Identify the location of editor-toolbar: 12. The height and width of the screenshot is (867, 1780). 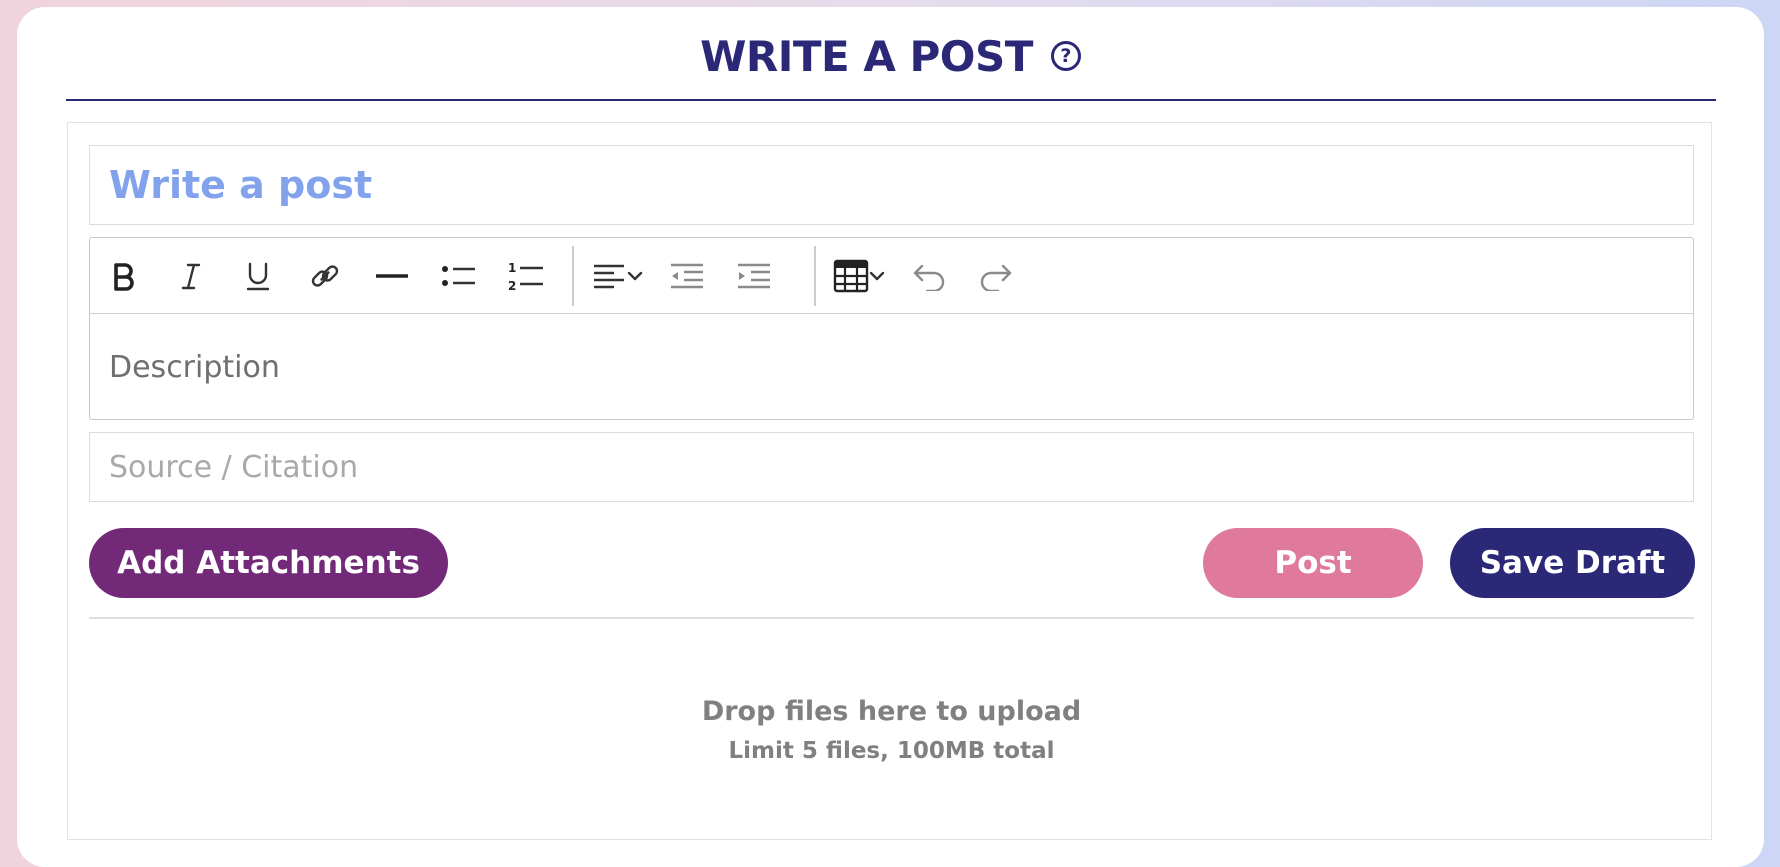
(891, 276).